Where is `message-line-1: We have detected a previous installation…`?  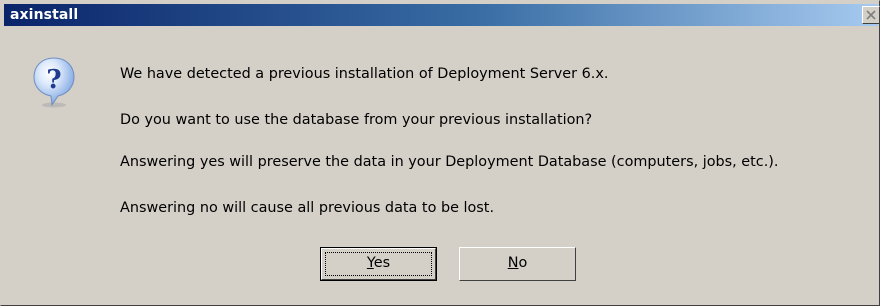 message-line-1: We have detected a previous installation… is located at coordinates (364, 74).